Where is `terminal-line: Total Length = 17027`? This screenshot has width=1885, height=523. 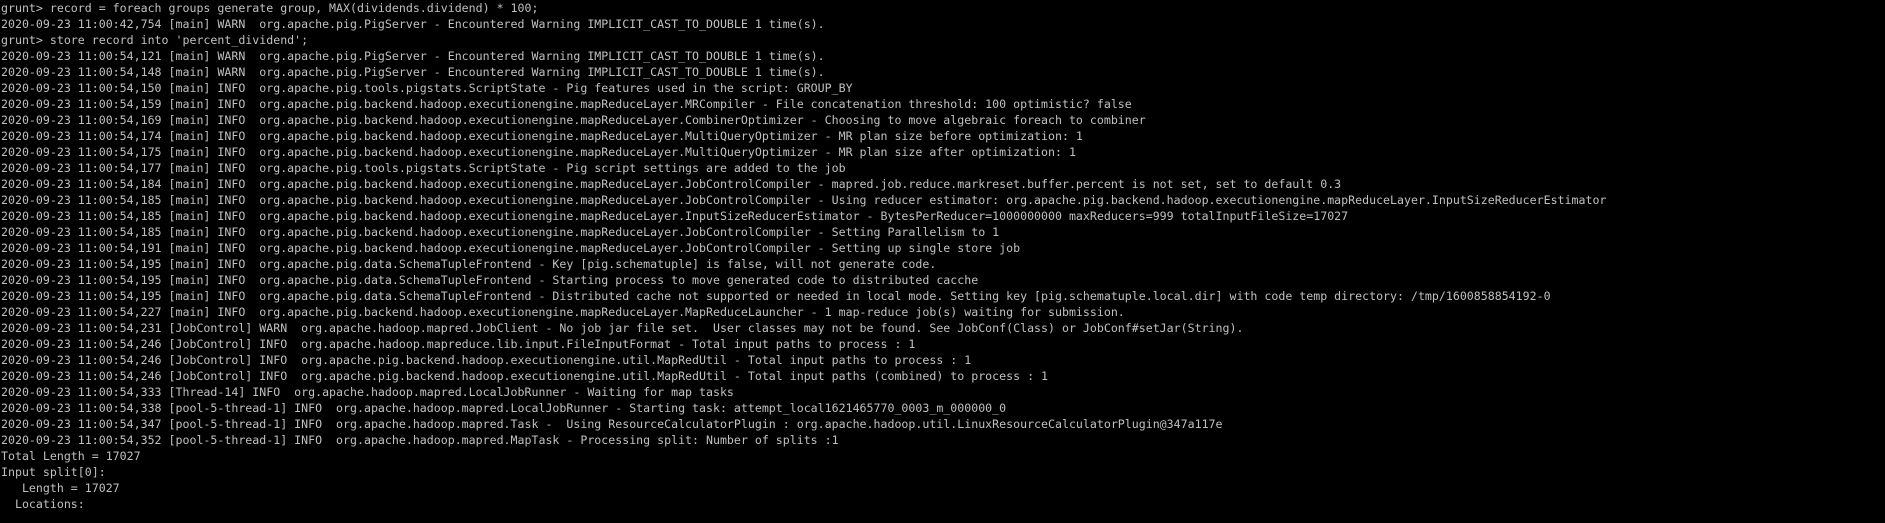
terminal-line: Total Length = 17027 is located at coordinates (71, 456).